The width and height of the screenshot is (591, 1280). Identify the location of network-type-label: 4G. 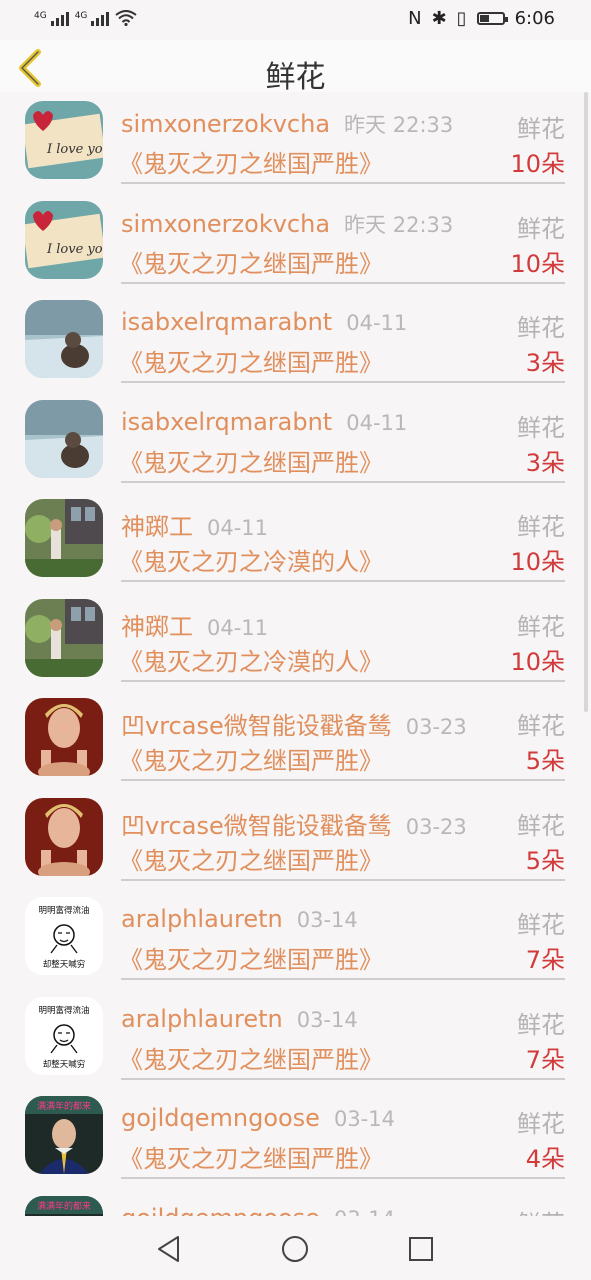
(40, 16).